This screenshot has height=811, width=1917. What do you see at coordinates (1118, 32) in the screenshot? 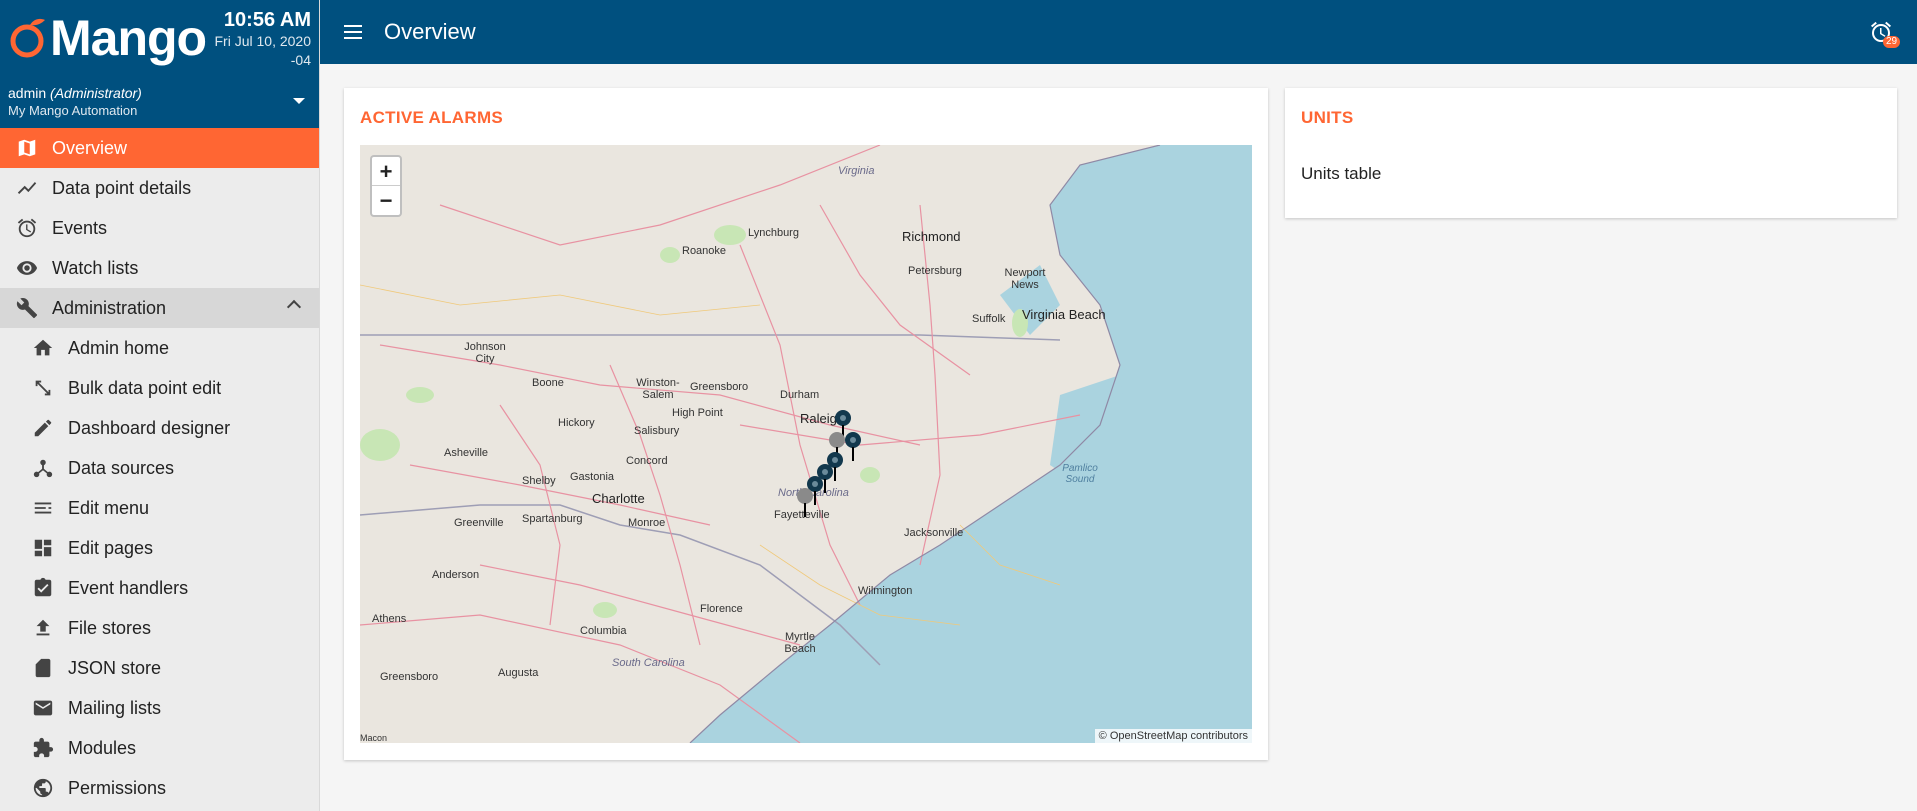
I see `top-bar: Overview 29` at bounding box center [1118, 32].